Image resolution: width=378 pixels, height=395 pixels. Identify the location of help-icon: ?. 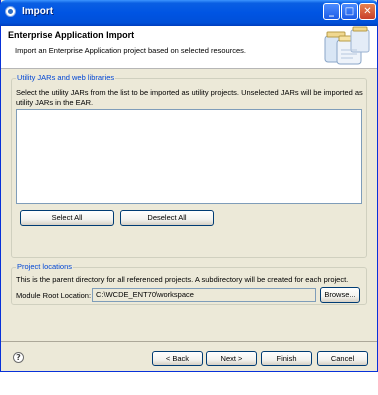
(18, 357).